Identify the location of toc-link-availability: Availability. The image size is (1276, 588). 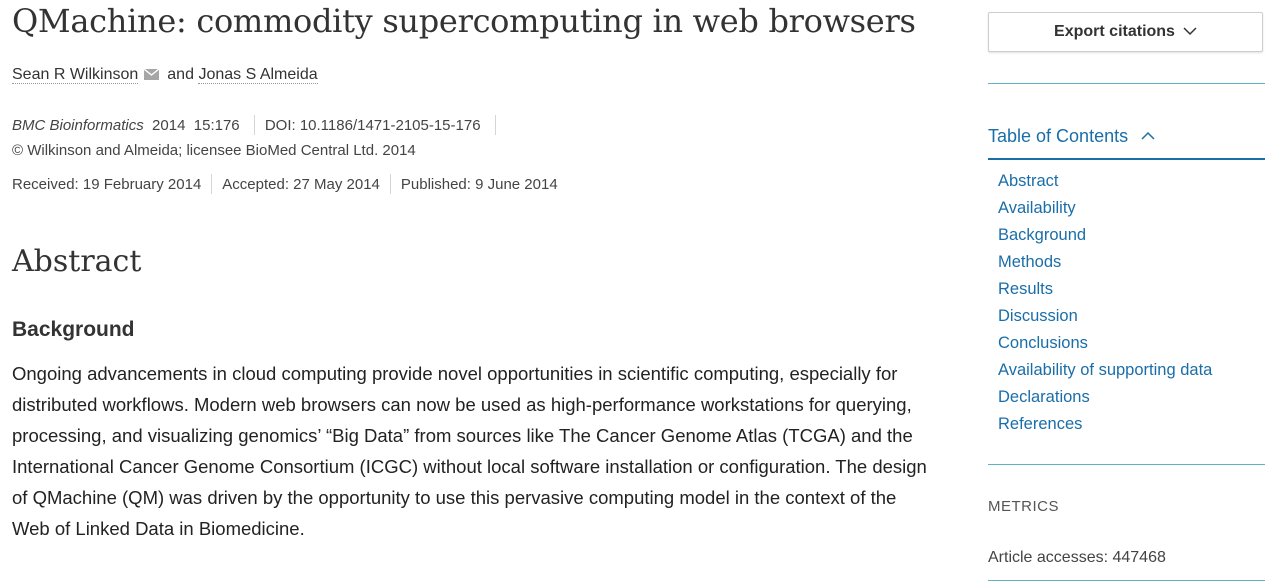
(1037, 208).